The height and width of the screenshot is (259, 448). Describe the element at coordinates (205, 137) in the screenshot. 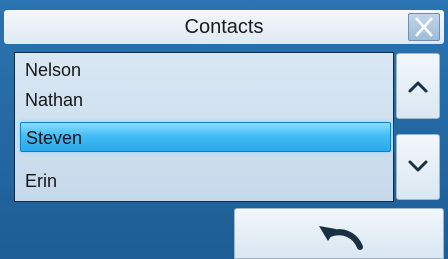

I see `list-item-selected: Steven` at that location.